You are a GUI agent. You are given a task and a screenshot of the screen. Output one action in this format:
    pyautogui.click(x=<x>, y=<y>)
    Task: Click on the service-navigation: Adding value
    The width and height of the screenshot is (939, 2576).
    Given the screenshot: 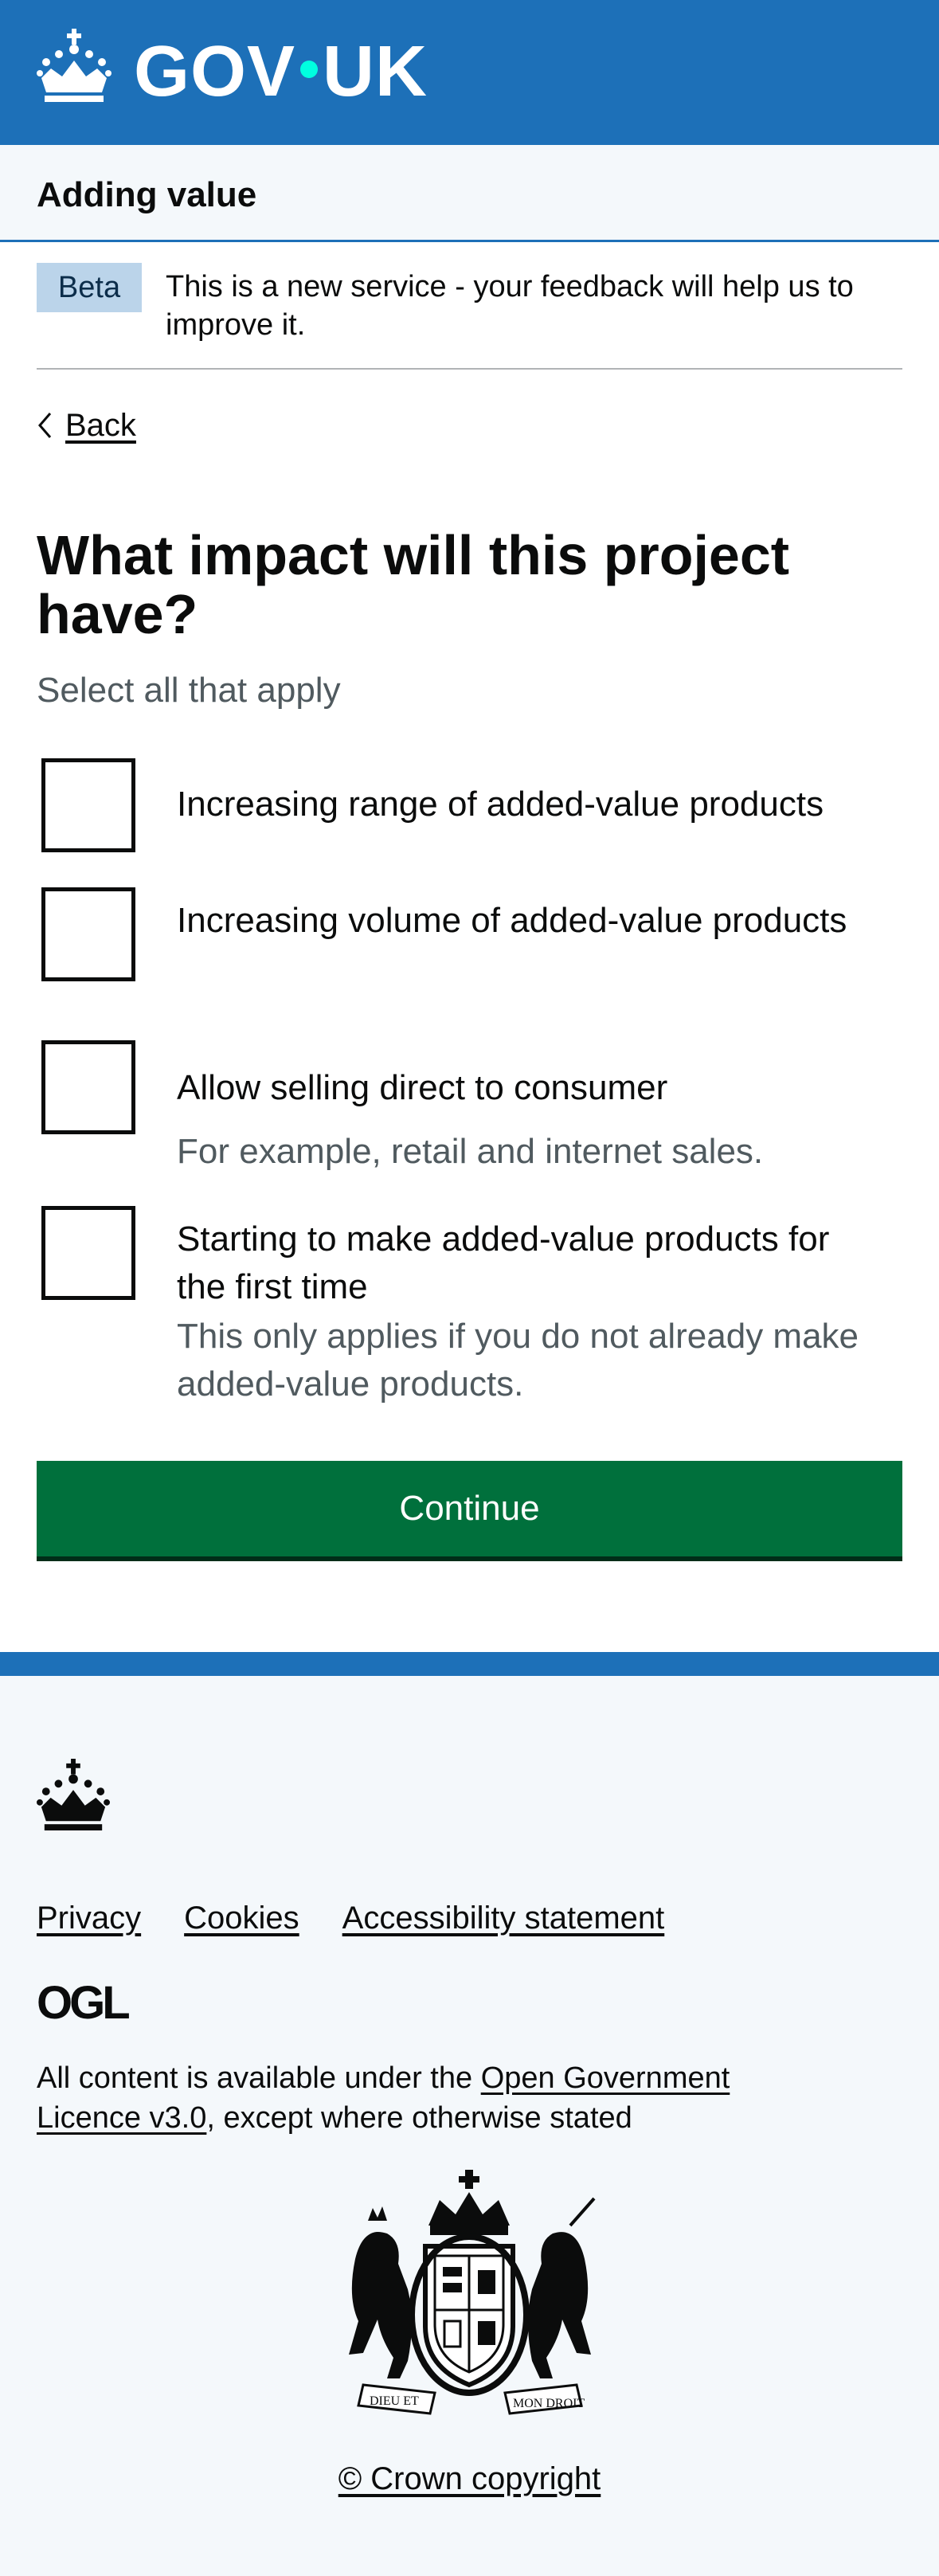 What is the action you would take?
    pyautogui.click(x=469, y=193)
    